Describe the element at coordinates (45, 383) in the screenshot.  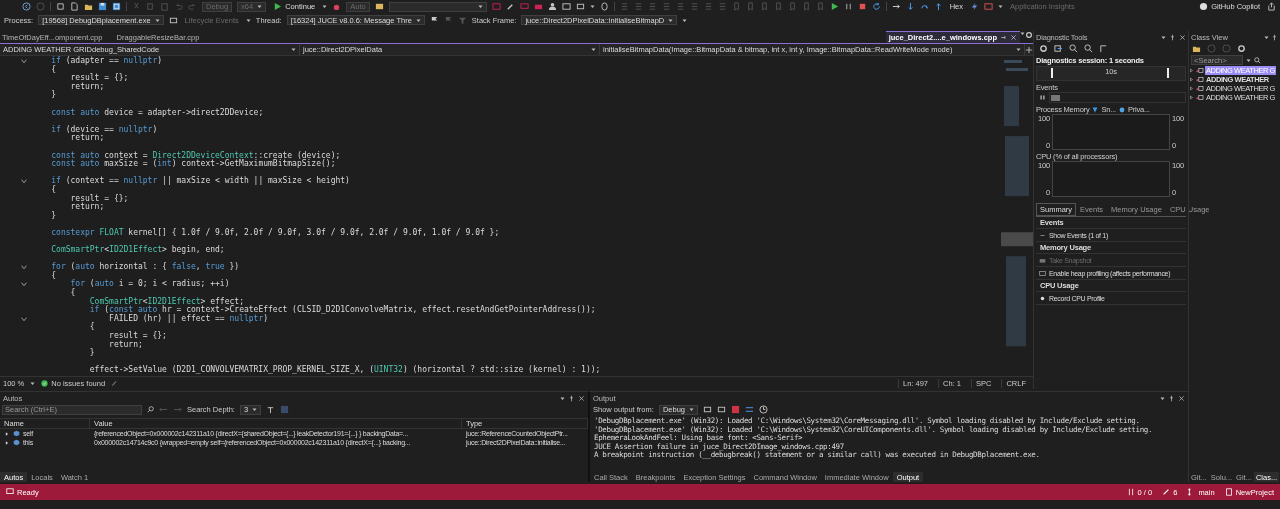
I see `check-icon` at that location.